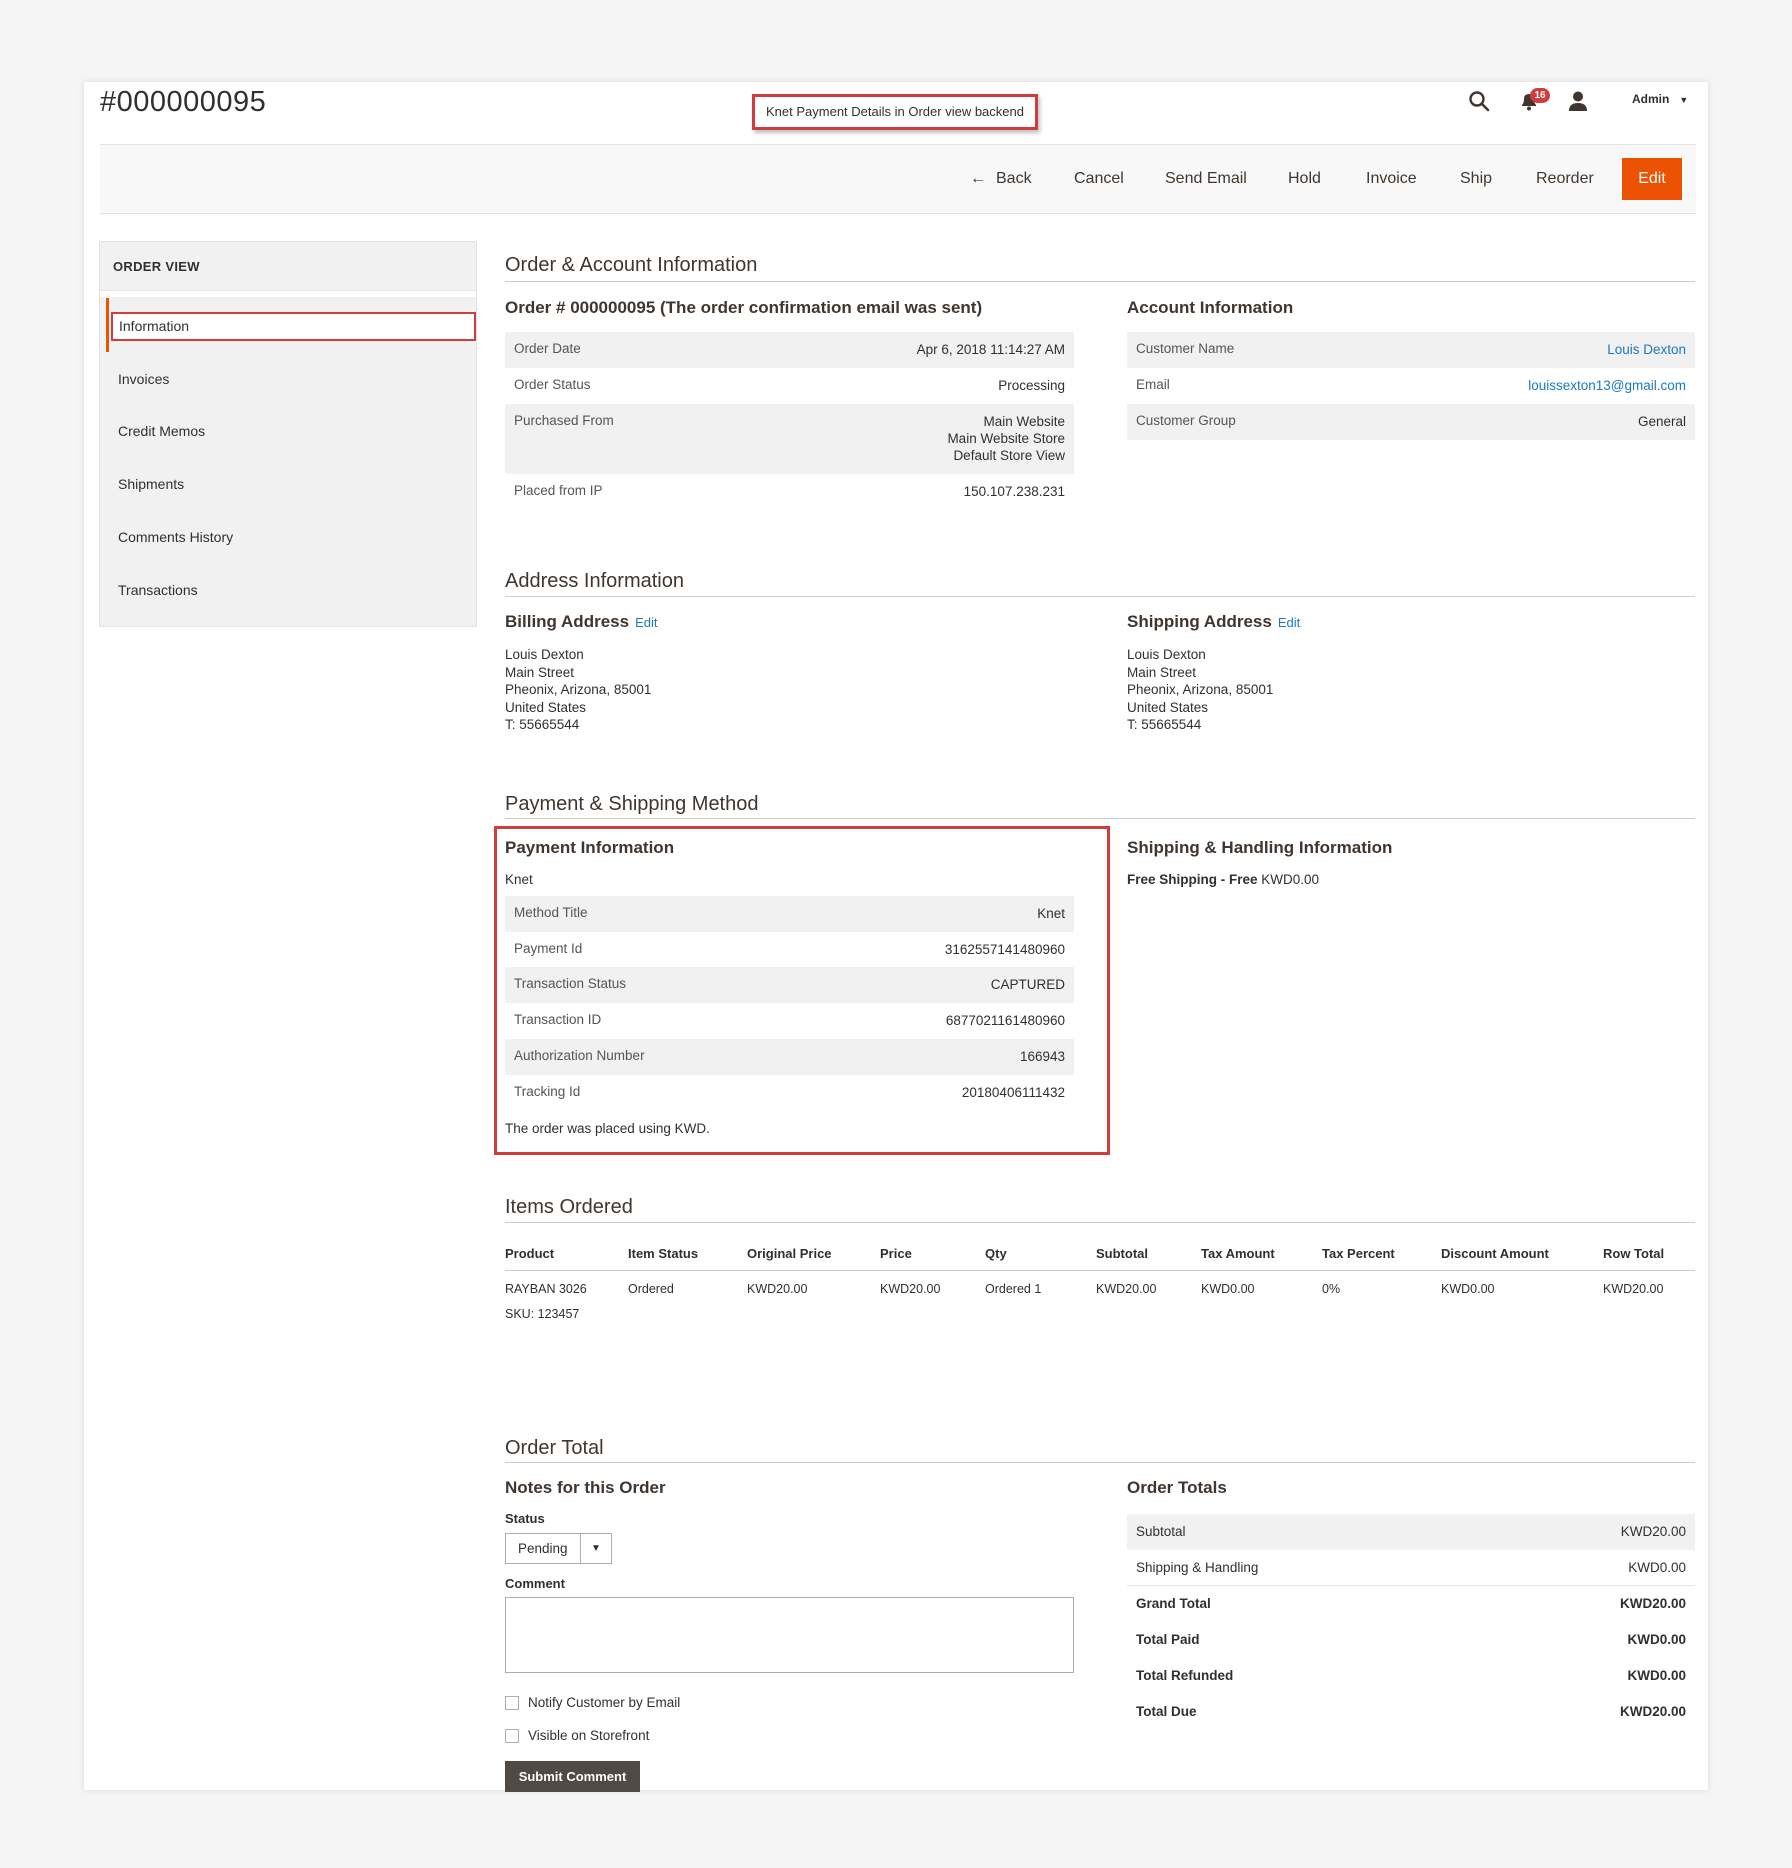  I want to click on invoice-button: Invoice, so click(1391, 179).